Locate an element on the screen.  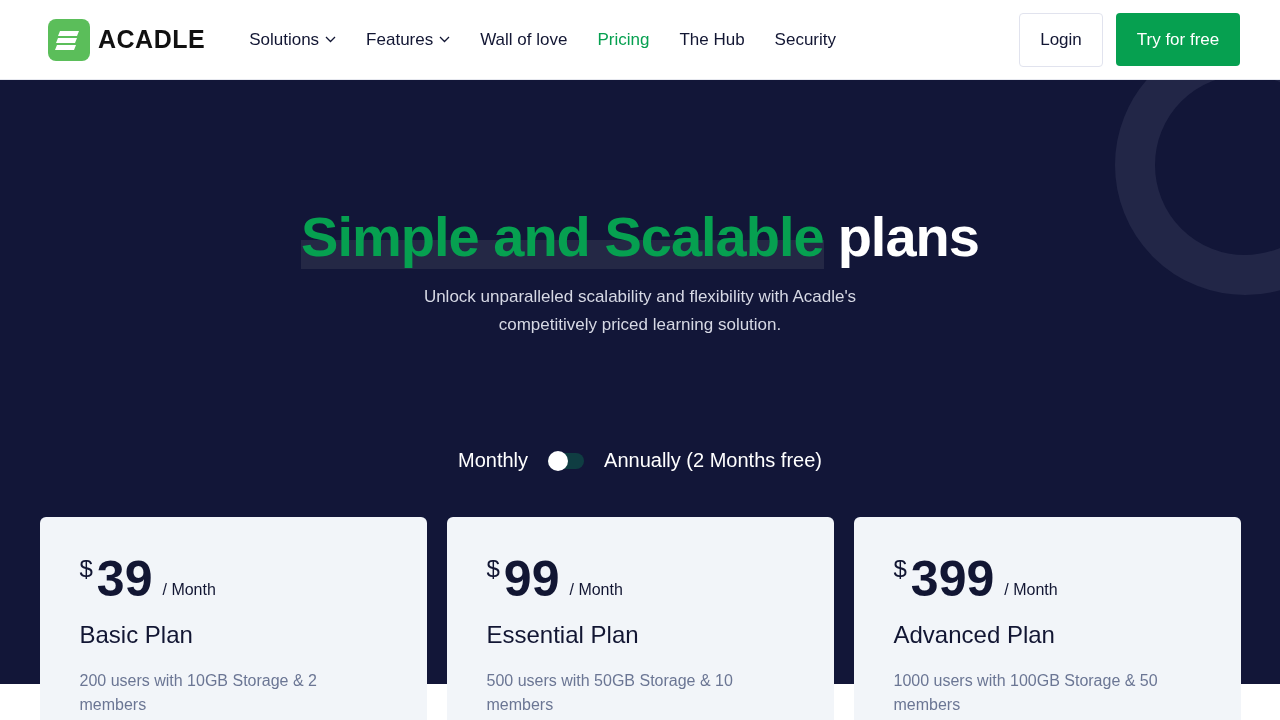
plan-price: 399 is located at coordinates (952, 579).